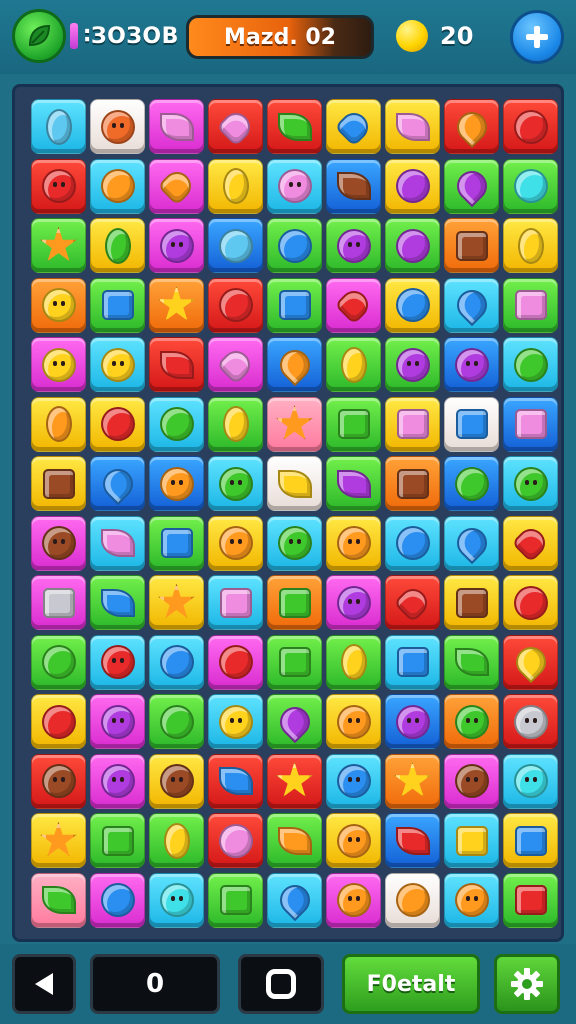 The height and width of the screenshot is (1024, 576). What do you see at coordinates (527, 984) in the screenshot?
I see `settings-button` at bounding box center [527, 984].